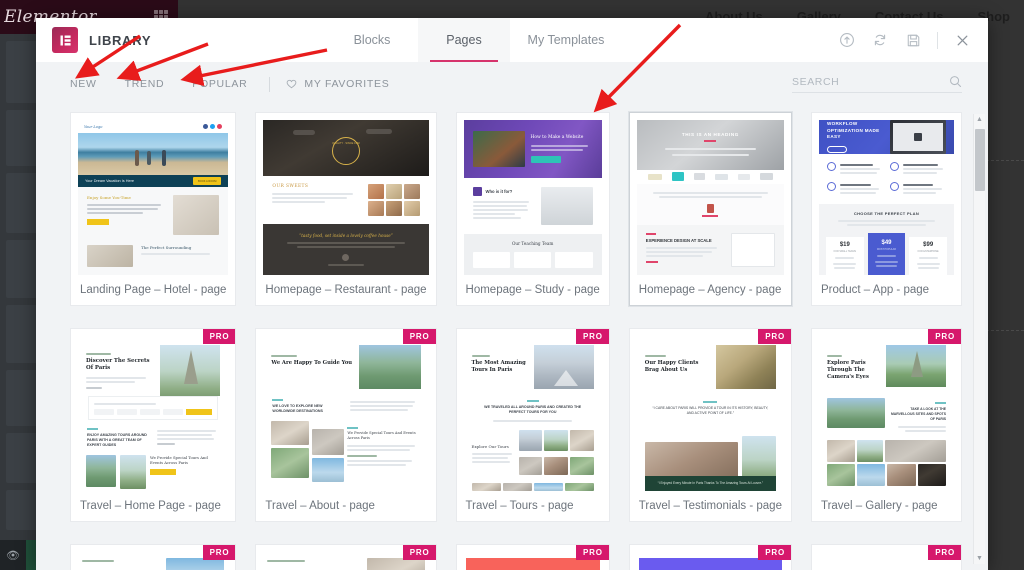 Image resolution: width=1024 pixels, height=570 pixels. I want to click on save-icon, so click(913, 40).